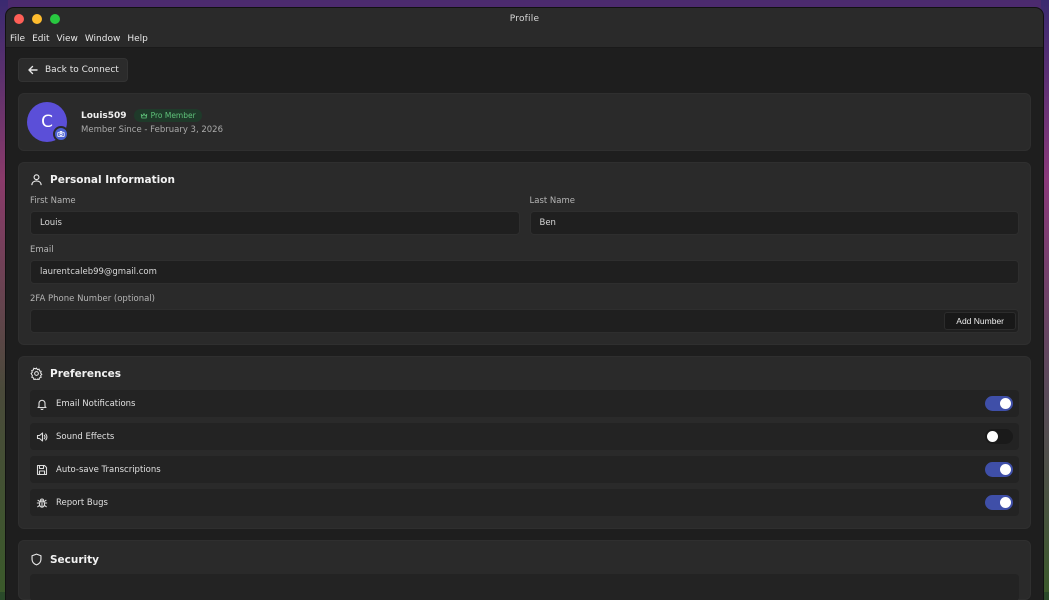 The image size is (1049, 600). What do you see at coordinates (82, 502) in the screenshot?
I see `pref-label: Report Bugs` at bounding box center [82, 502].